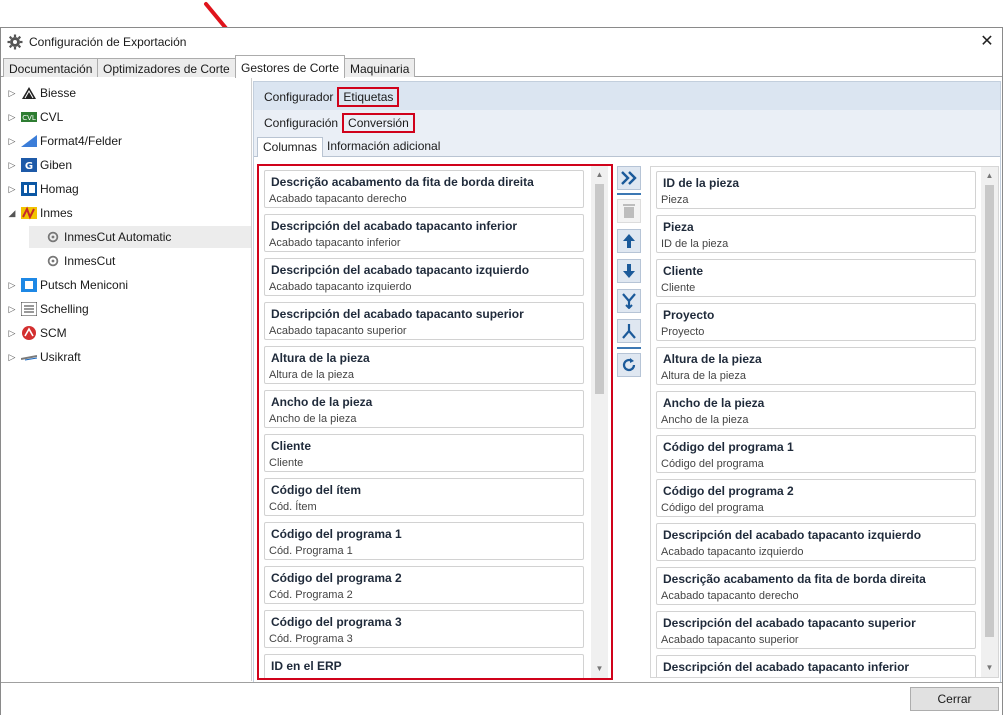 This screenshot has width=1003, height=715. What do you see at coordinates (627, 146) in the screenshot?
I see `inner-tabs: Columnas Información adicional` at bounding box center [627, 146].